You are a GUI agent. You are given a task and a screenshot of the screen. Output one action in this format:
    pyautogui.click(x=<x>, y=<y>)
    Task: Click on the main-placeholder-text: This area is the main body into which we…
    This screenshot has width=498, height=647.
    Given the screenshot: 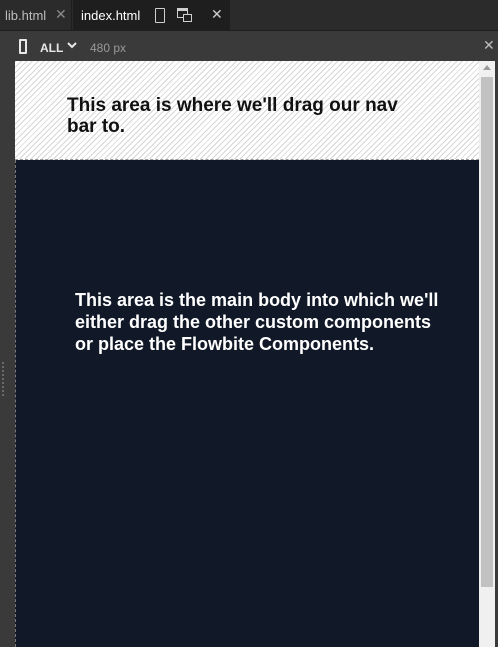 What is the action you would take?
    pyautogui.click(x=257, y=322)
    